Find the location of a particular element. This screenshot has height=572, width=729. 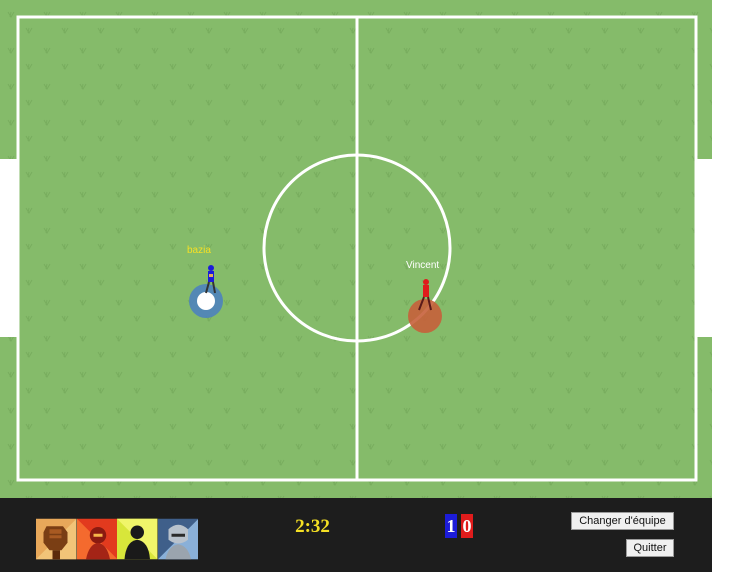

player-portraits is located at coordinates (117, 539).